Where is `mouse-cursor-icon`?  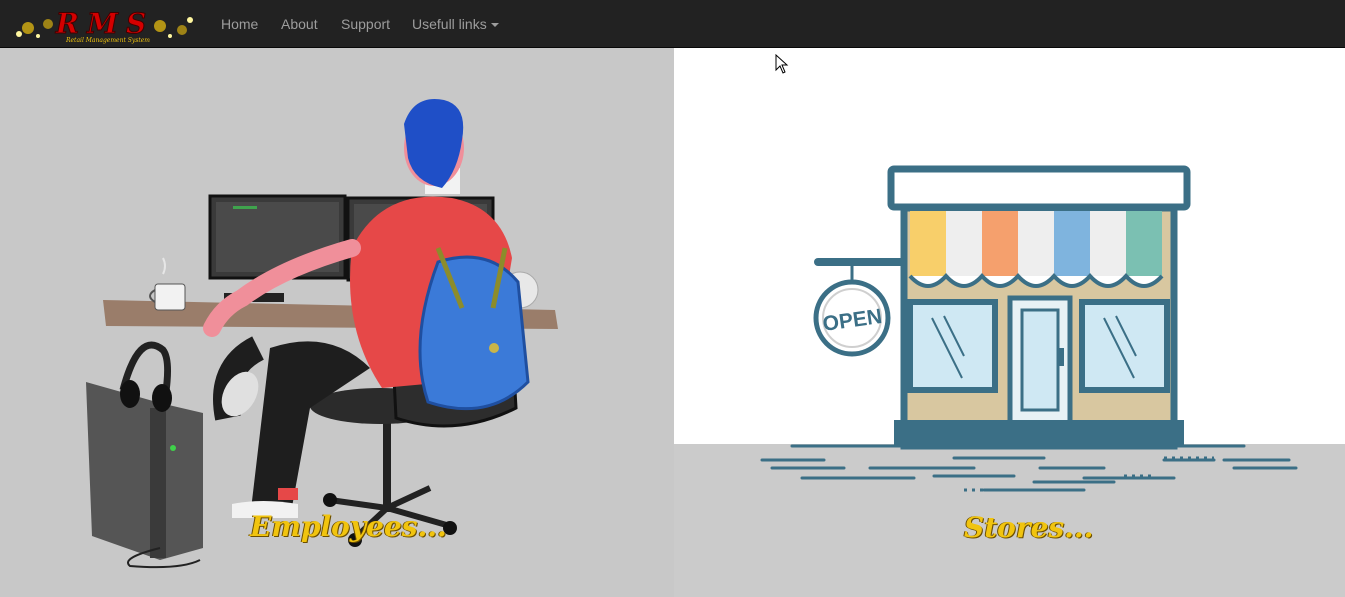 mouse-cursor-icon is located at coordinates (782, 64).